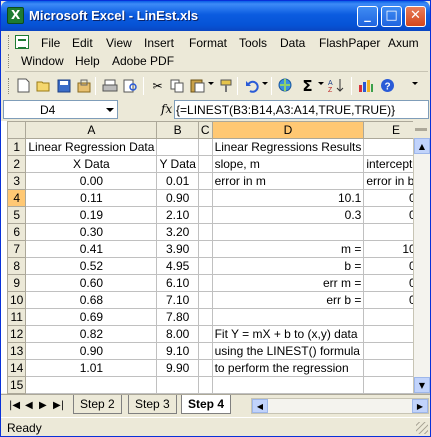 This screenshot has height=437, width=431. I want to click on cell-b2: Y Data, so click(177, 164).